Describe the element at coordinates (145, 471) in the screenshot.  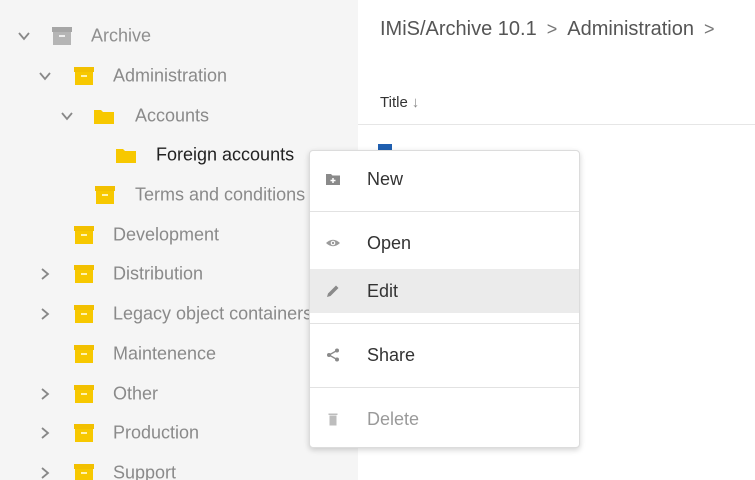
I see `tree-item-label: Support` at that location.